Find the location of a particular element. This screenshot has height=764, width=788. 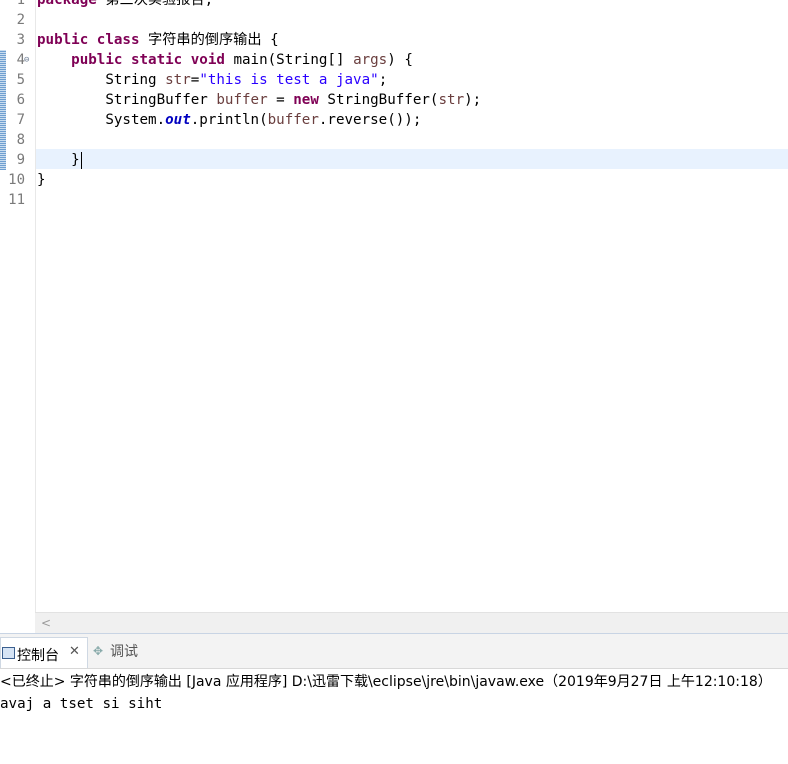

code-text: 第三次实验报告; is located at coordinates (155, 4).